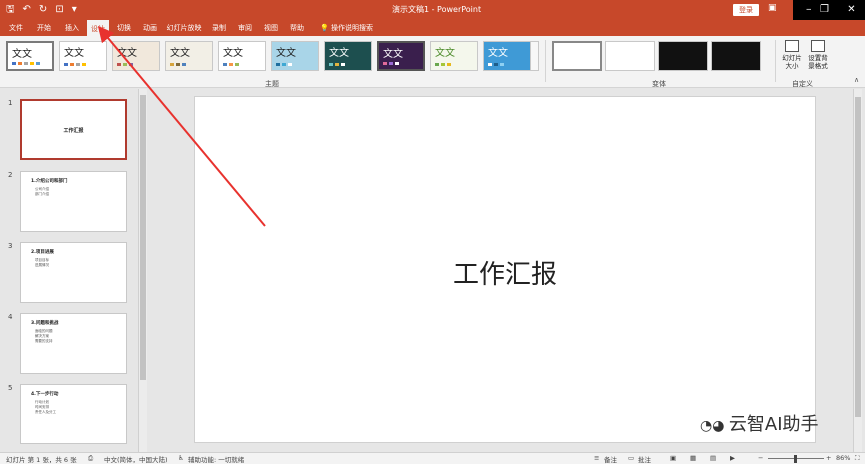 This screenshot has width=865, height=464. I want to click on slide-thumbnail-3: 2.项目进展 项目目标 进展情况, so click(73, 272).